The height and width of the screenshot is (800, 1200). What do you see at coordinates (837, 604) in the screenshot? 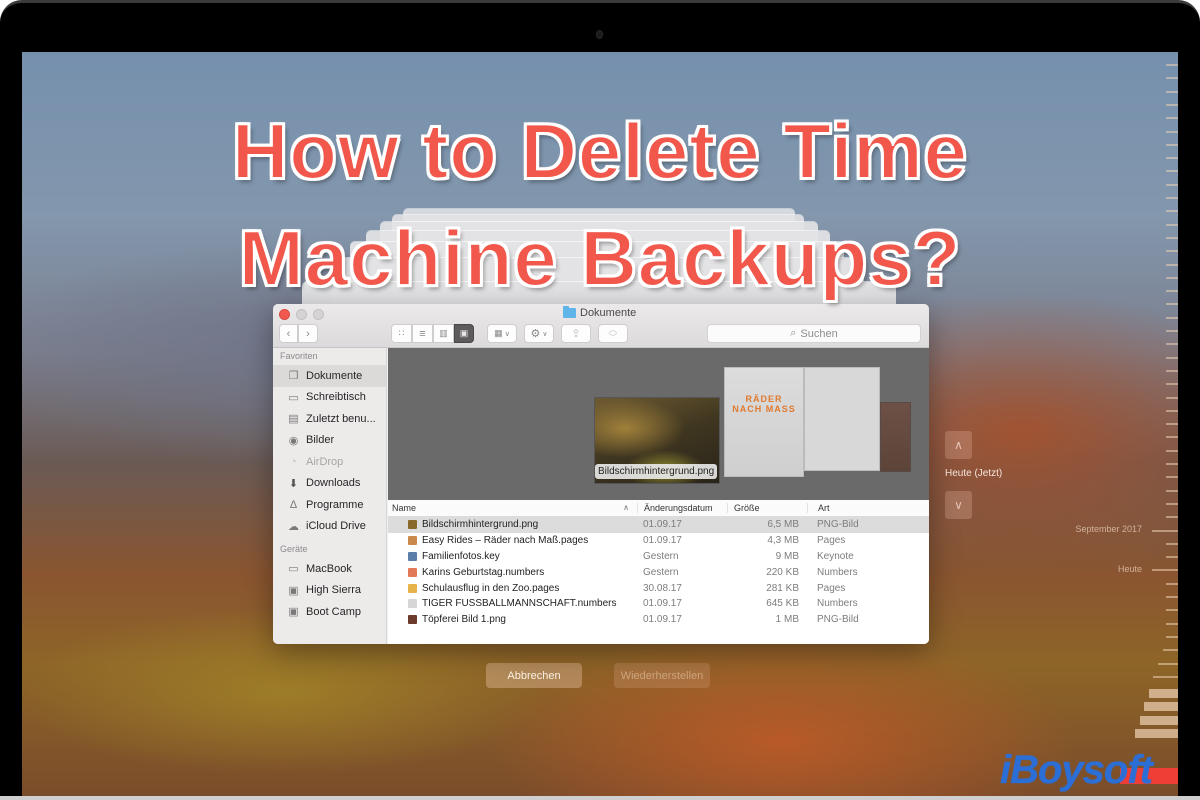
I see `file-kind: Numbers` at bounding box center [837, 604].